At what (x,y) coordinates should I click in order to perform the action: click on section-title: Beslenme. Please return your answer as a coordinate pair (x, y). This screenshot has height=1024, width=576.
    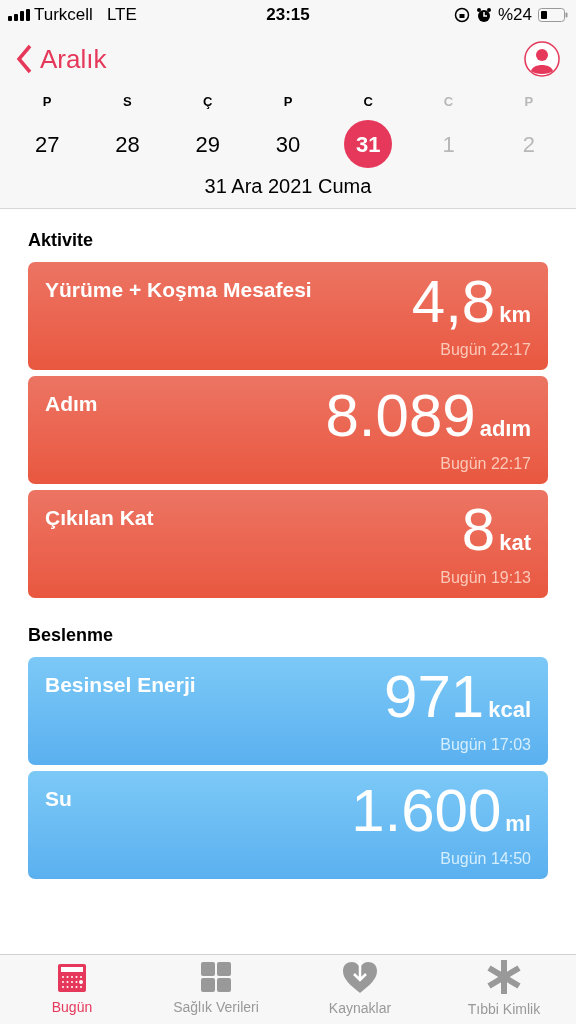
    Looking at the image, I should click on (71, 635).